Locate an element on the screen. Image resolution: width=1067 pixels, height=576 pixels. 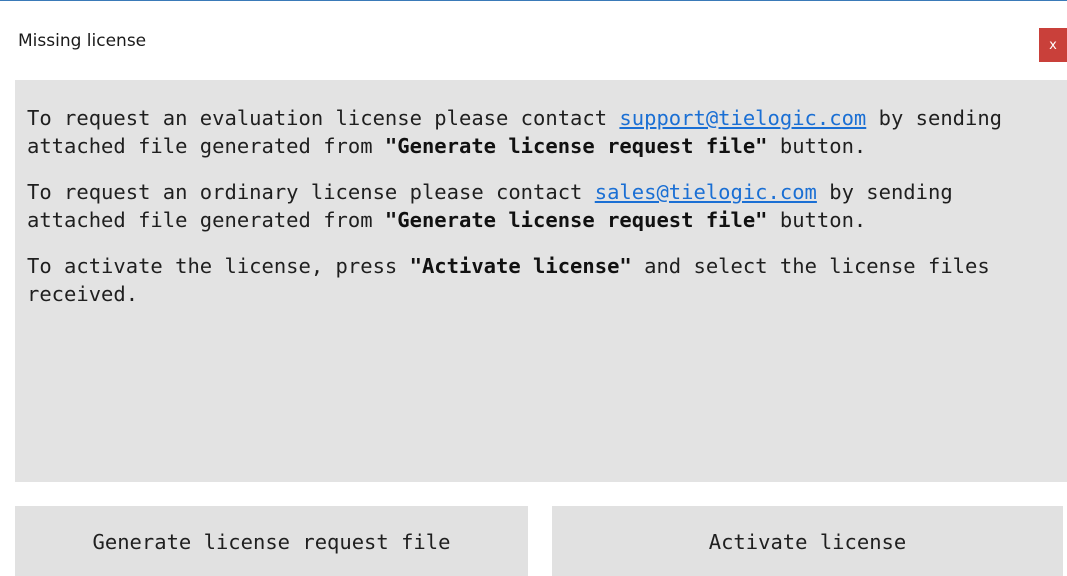
p1-bold-button-name: "Generate license request file" is located at coordinates (576, 146).